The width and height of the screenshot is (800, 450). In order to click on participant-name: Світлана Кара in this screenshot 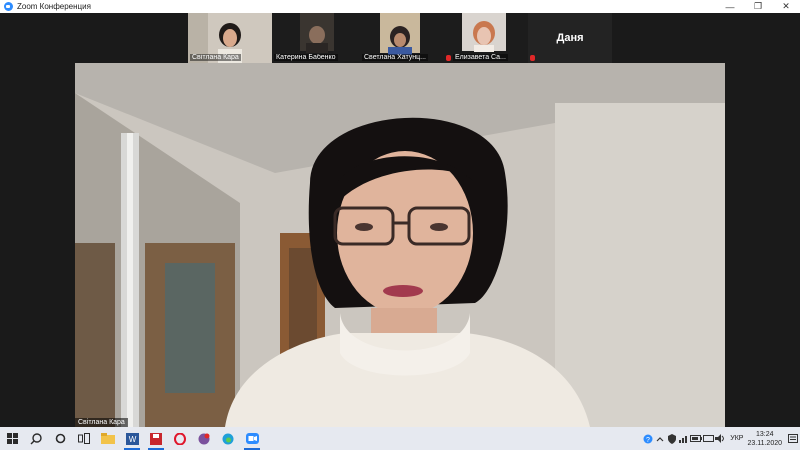, I will do `click(215, 57)`.